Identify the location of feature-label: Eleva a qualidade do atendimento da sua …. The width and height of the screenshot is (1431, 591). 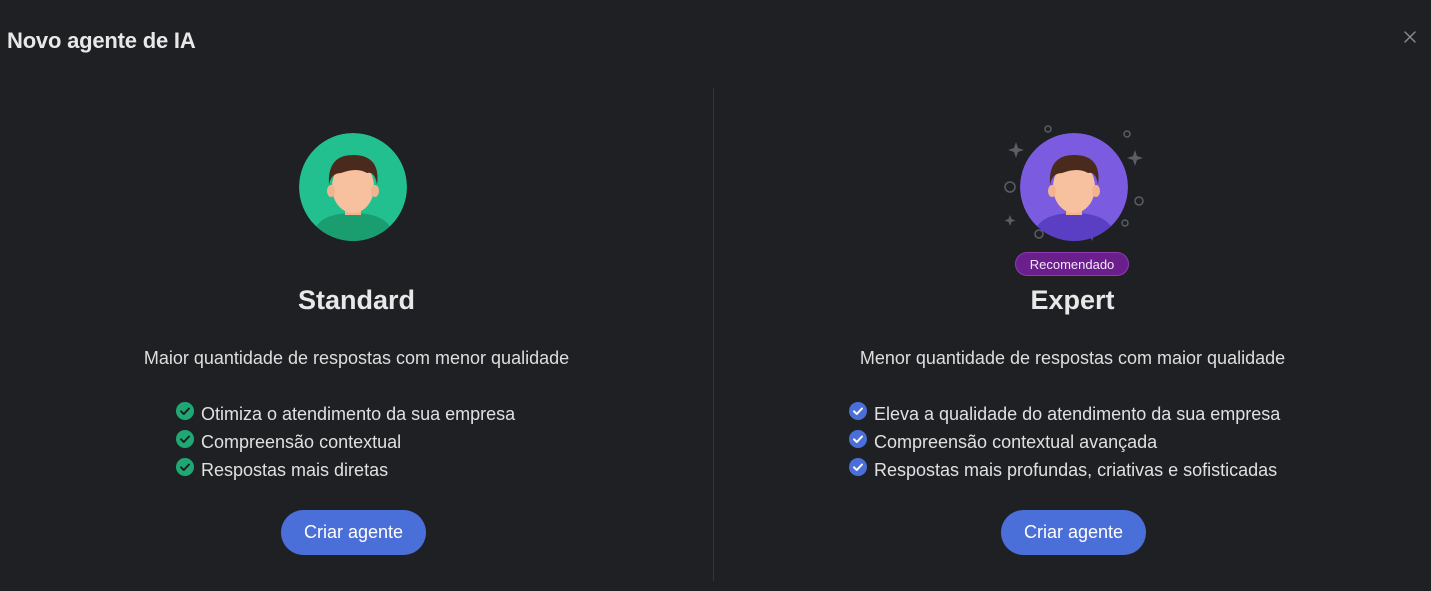
(1077, 413).